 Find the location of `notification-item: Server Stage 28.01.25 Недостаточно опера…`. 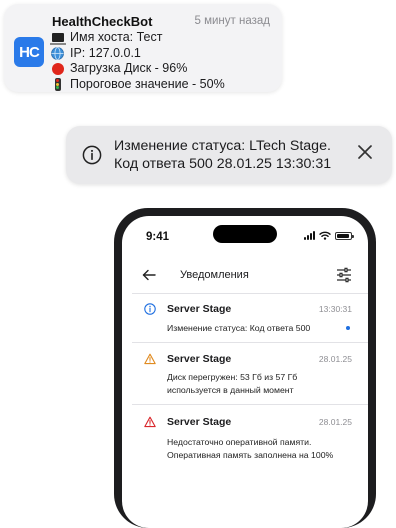

notification-item: Server Stage 28.01.25 Недостаточно опера… is located at coordinates (245, 440).